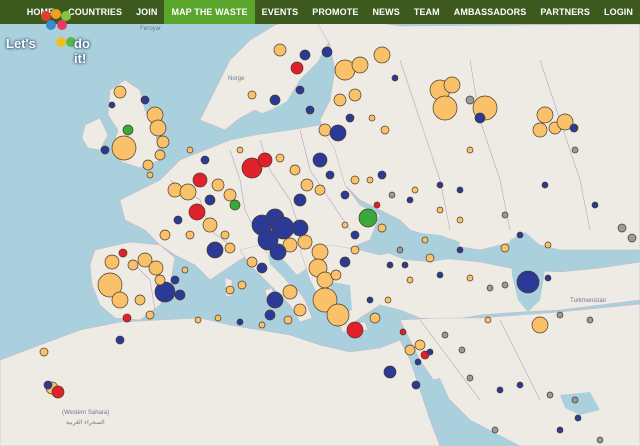 This screenshot has width=640, height=446. I want to click on nav-team: TEAM, so click(427, 12).